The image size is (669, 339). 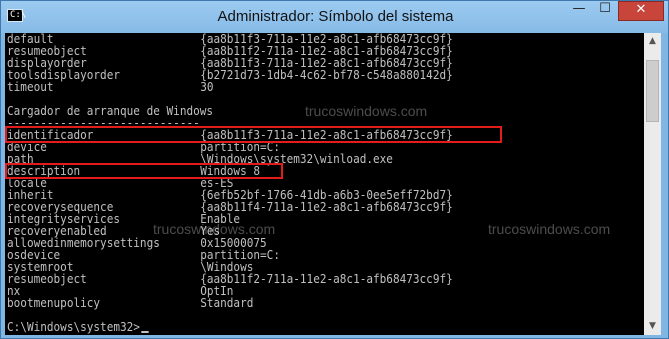 What do you see at coordinates (144, 332) in the screenshot?
I see `text-cursor` at bounding box center [144, 332].